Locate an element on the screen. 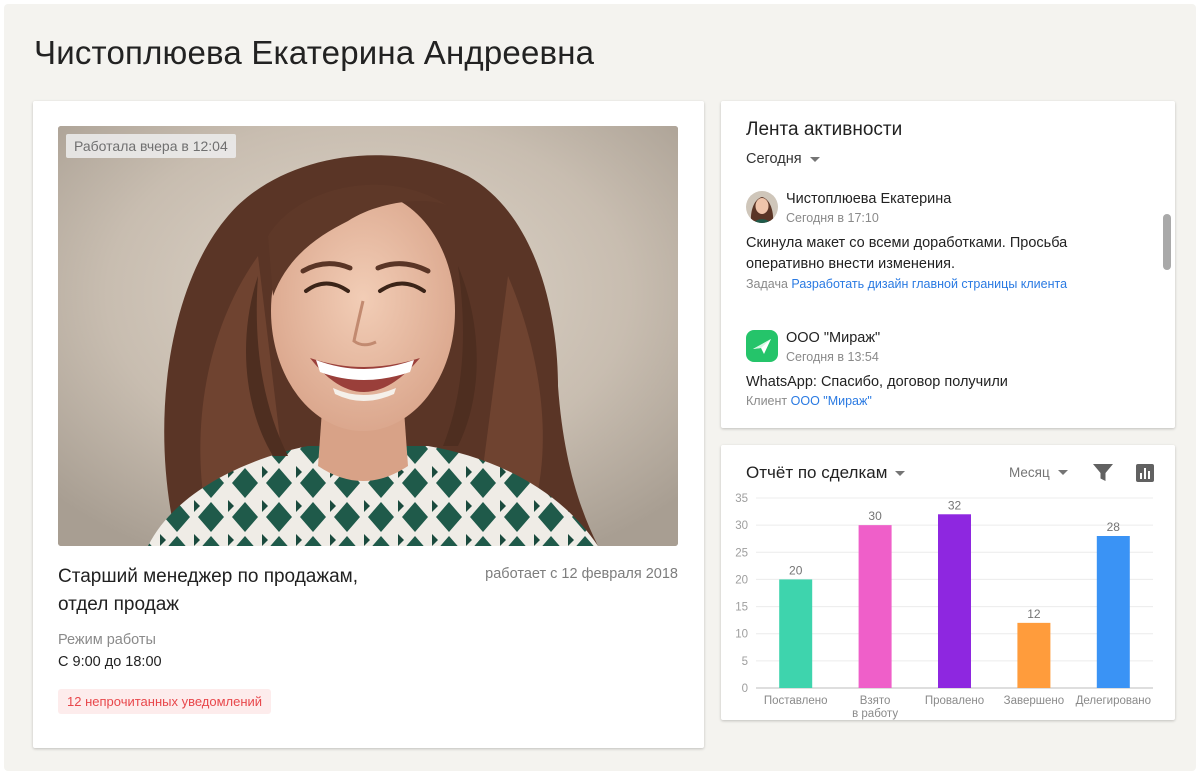  user-avatar-icon is located at coordinates (762, 207).